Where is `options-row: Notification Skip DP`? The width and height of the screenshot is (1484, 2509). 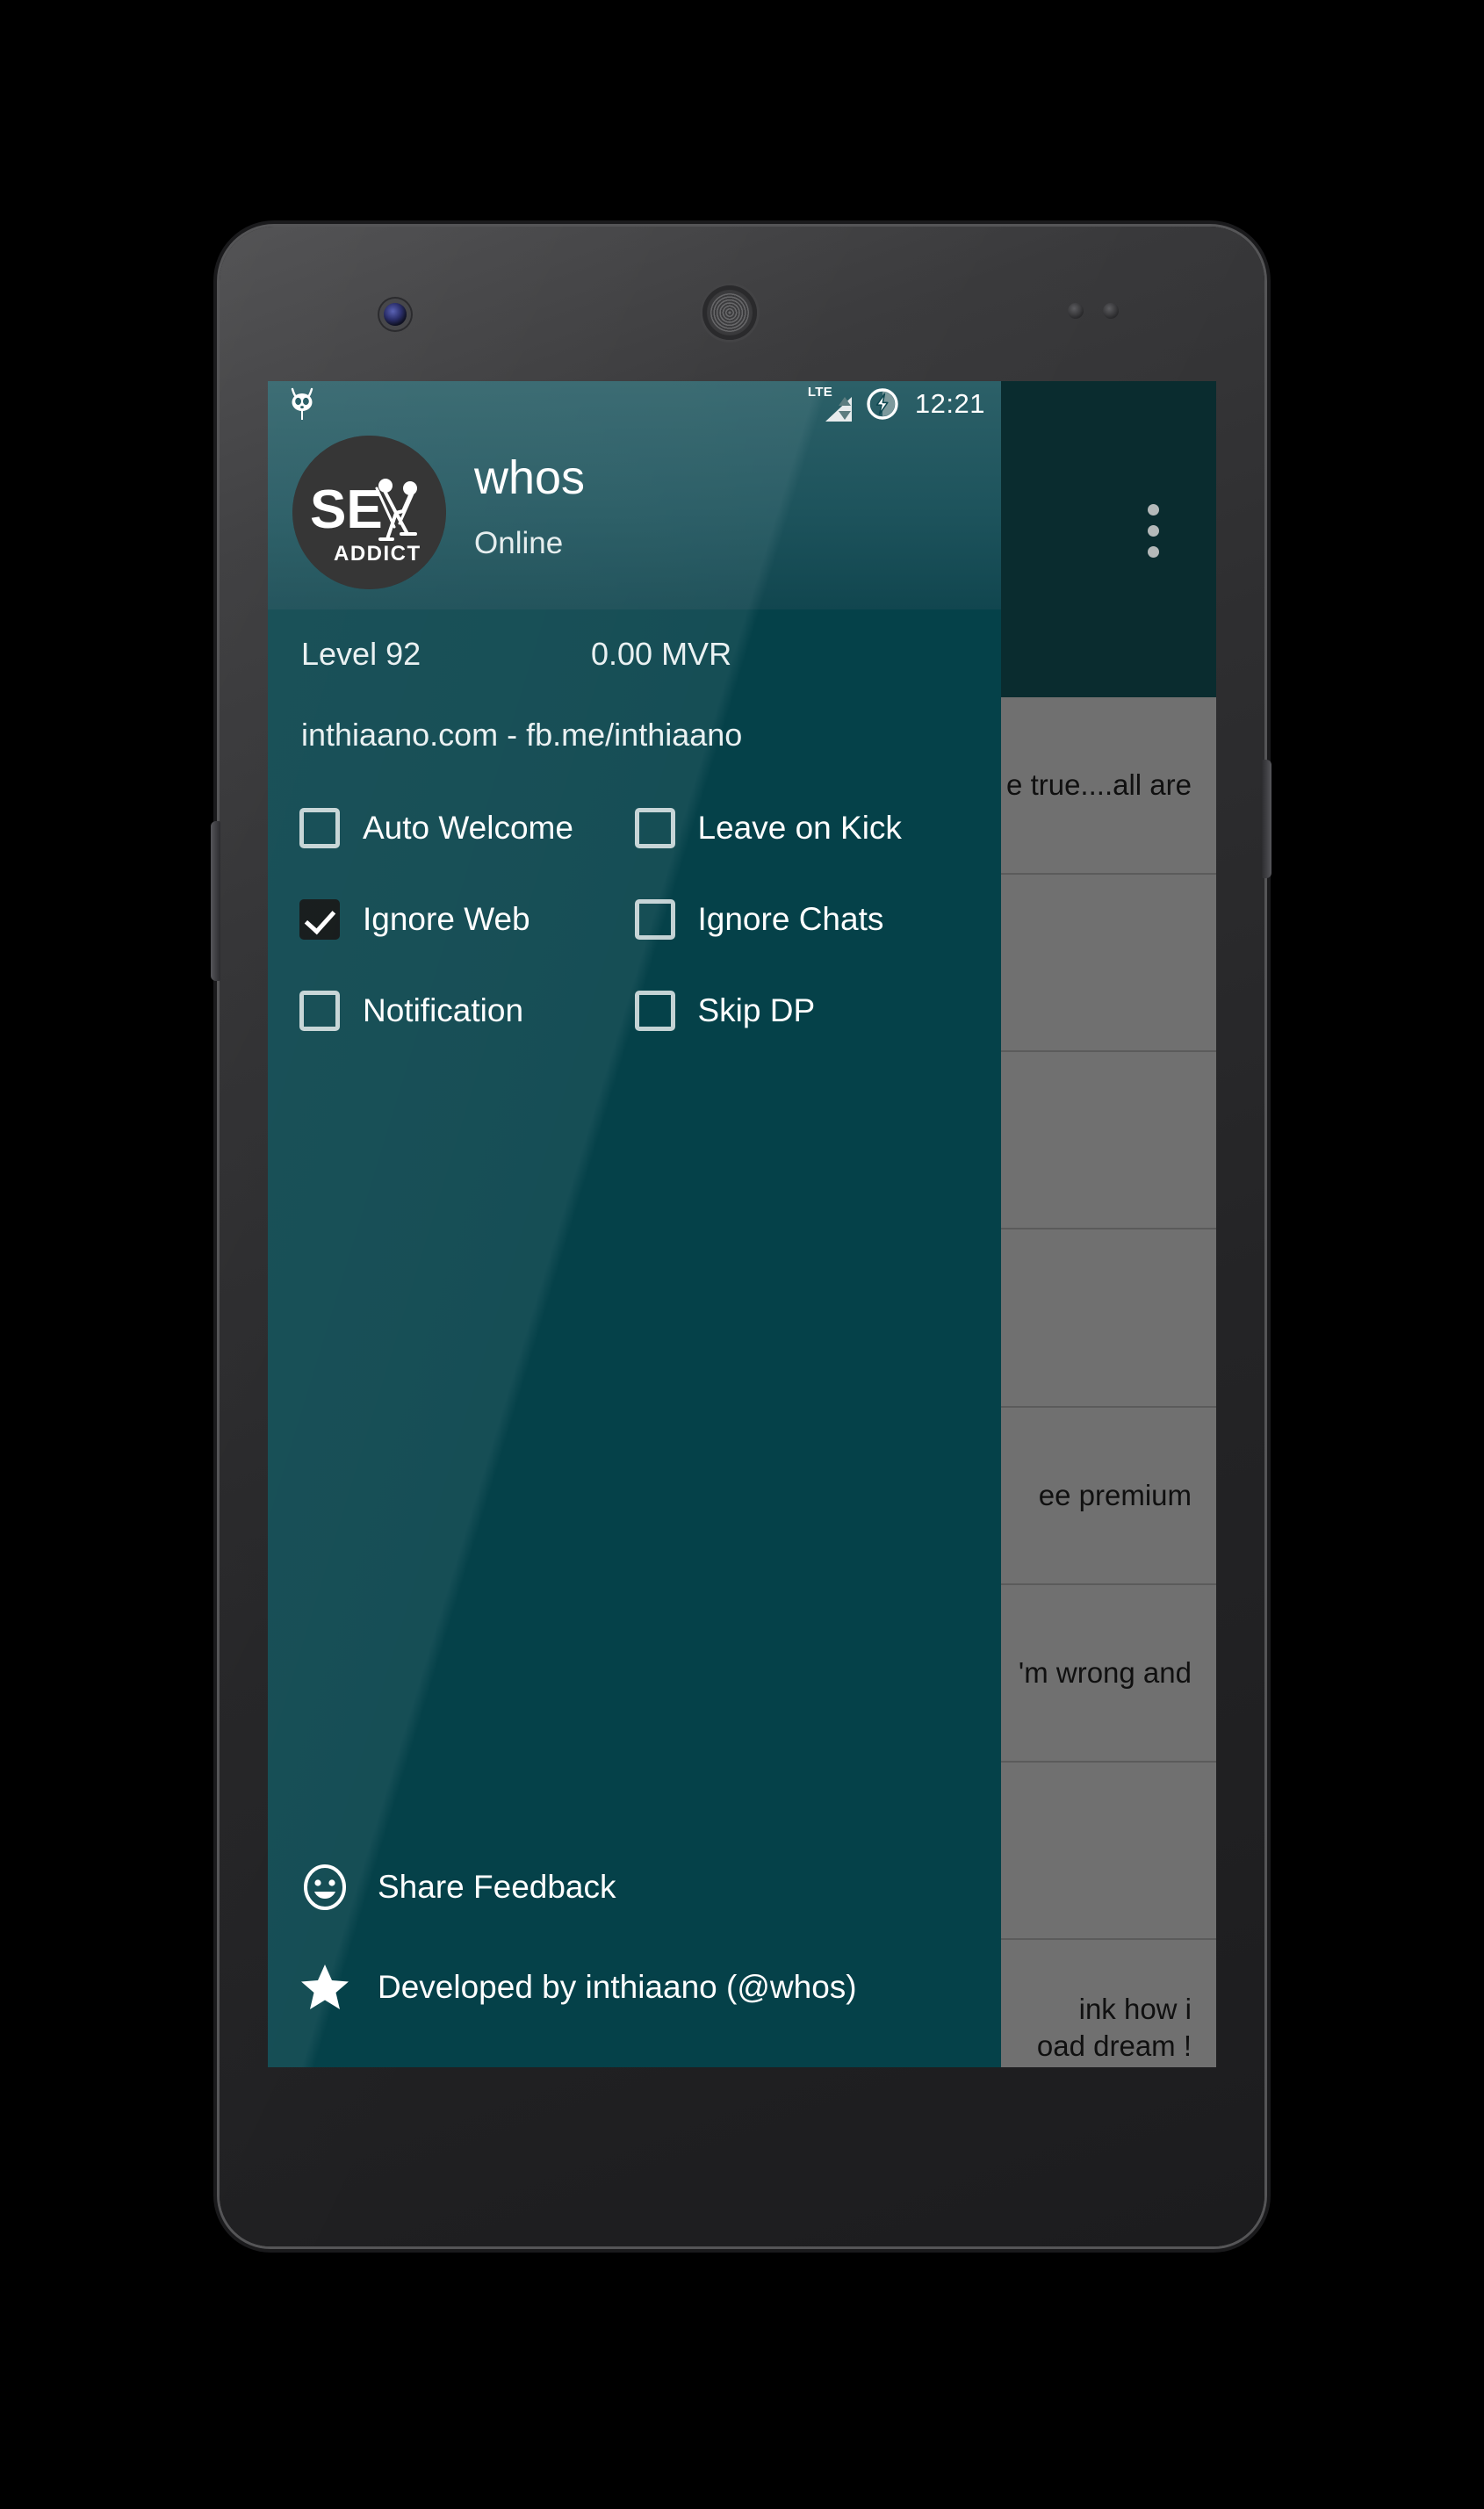 options-row: Notification Skip DP is located at coordinates (634, 1011).